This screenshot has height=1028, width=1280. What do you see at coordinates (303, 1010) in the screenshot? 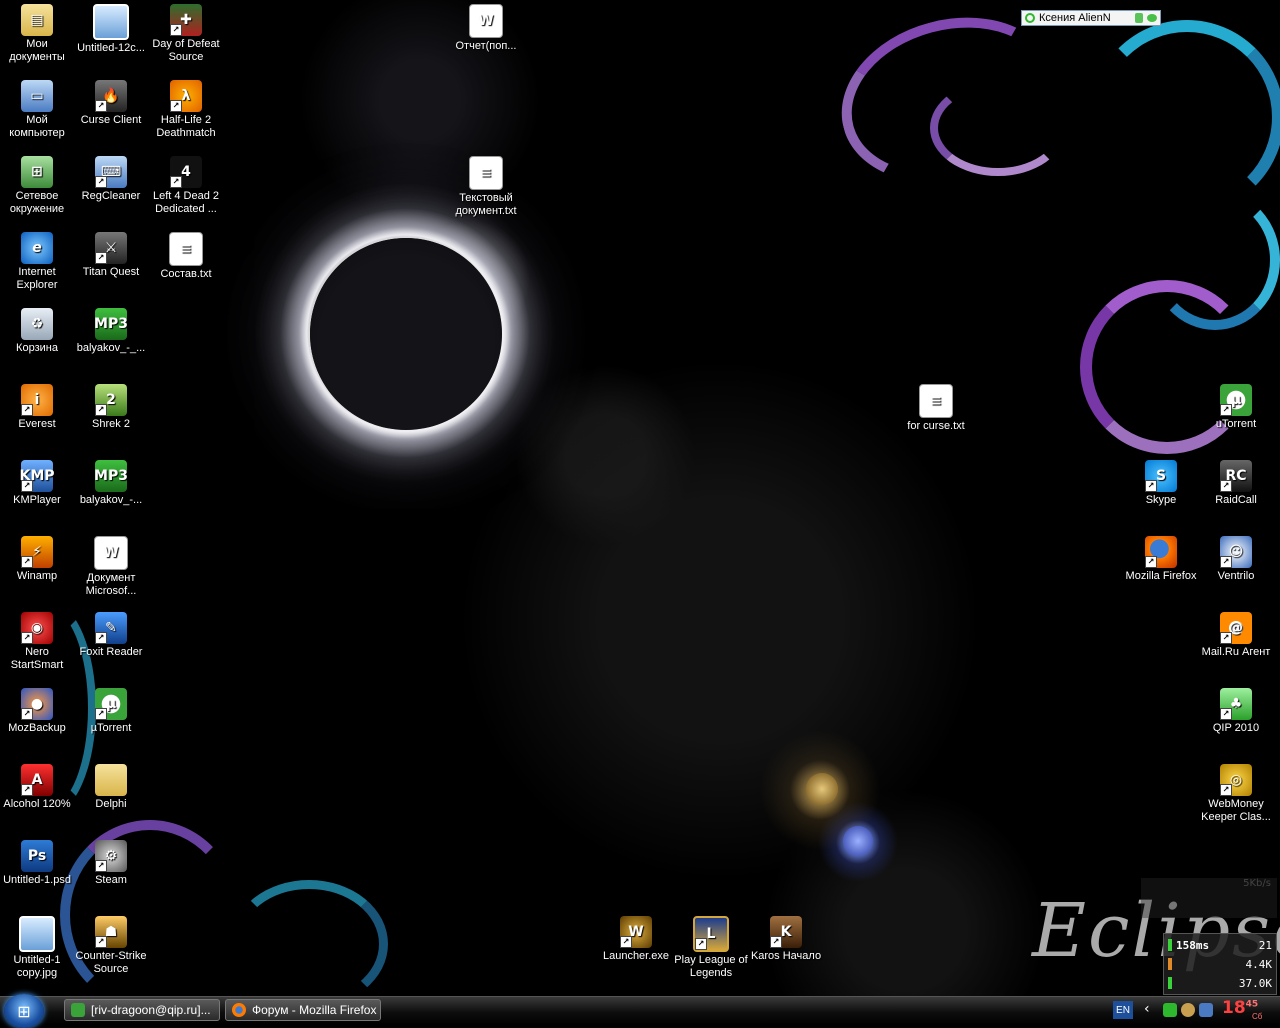
I see `taskbar-button-firefox: Форум - Mozilla Firefox` at bounding box center [303, 1010].